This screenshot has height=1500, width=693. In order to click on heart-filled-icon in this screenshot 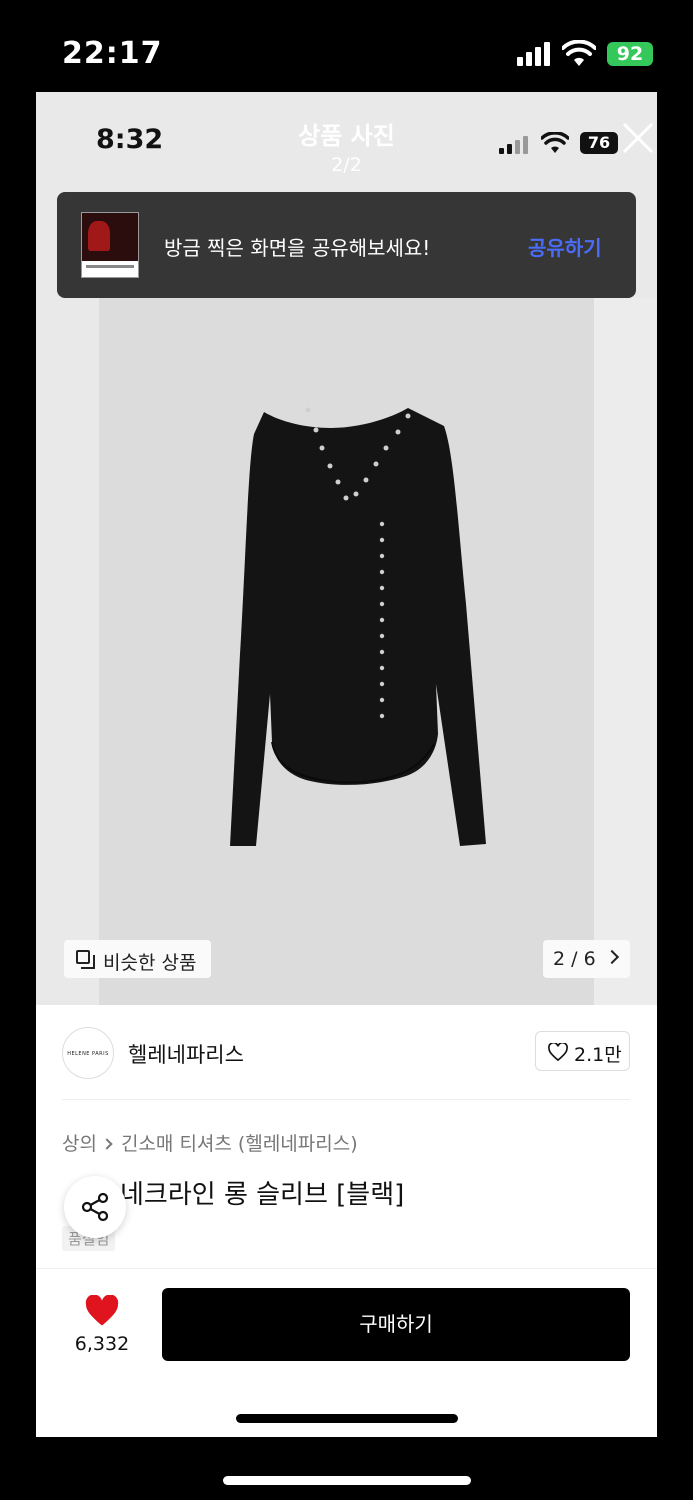, I will do `click(102, 1310)`.